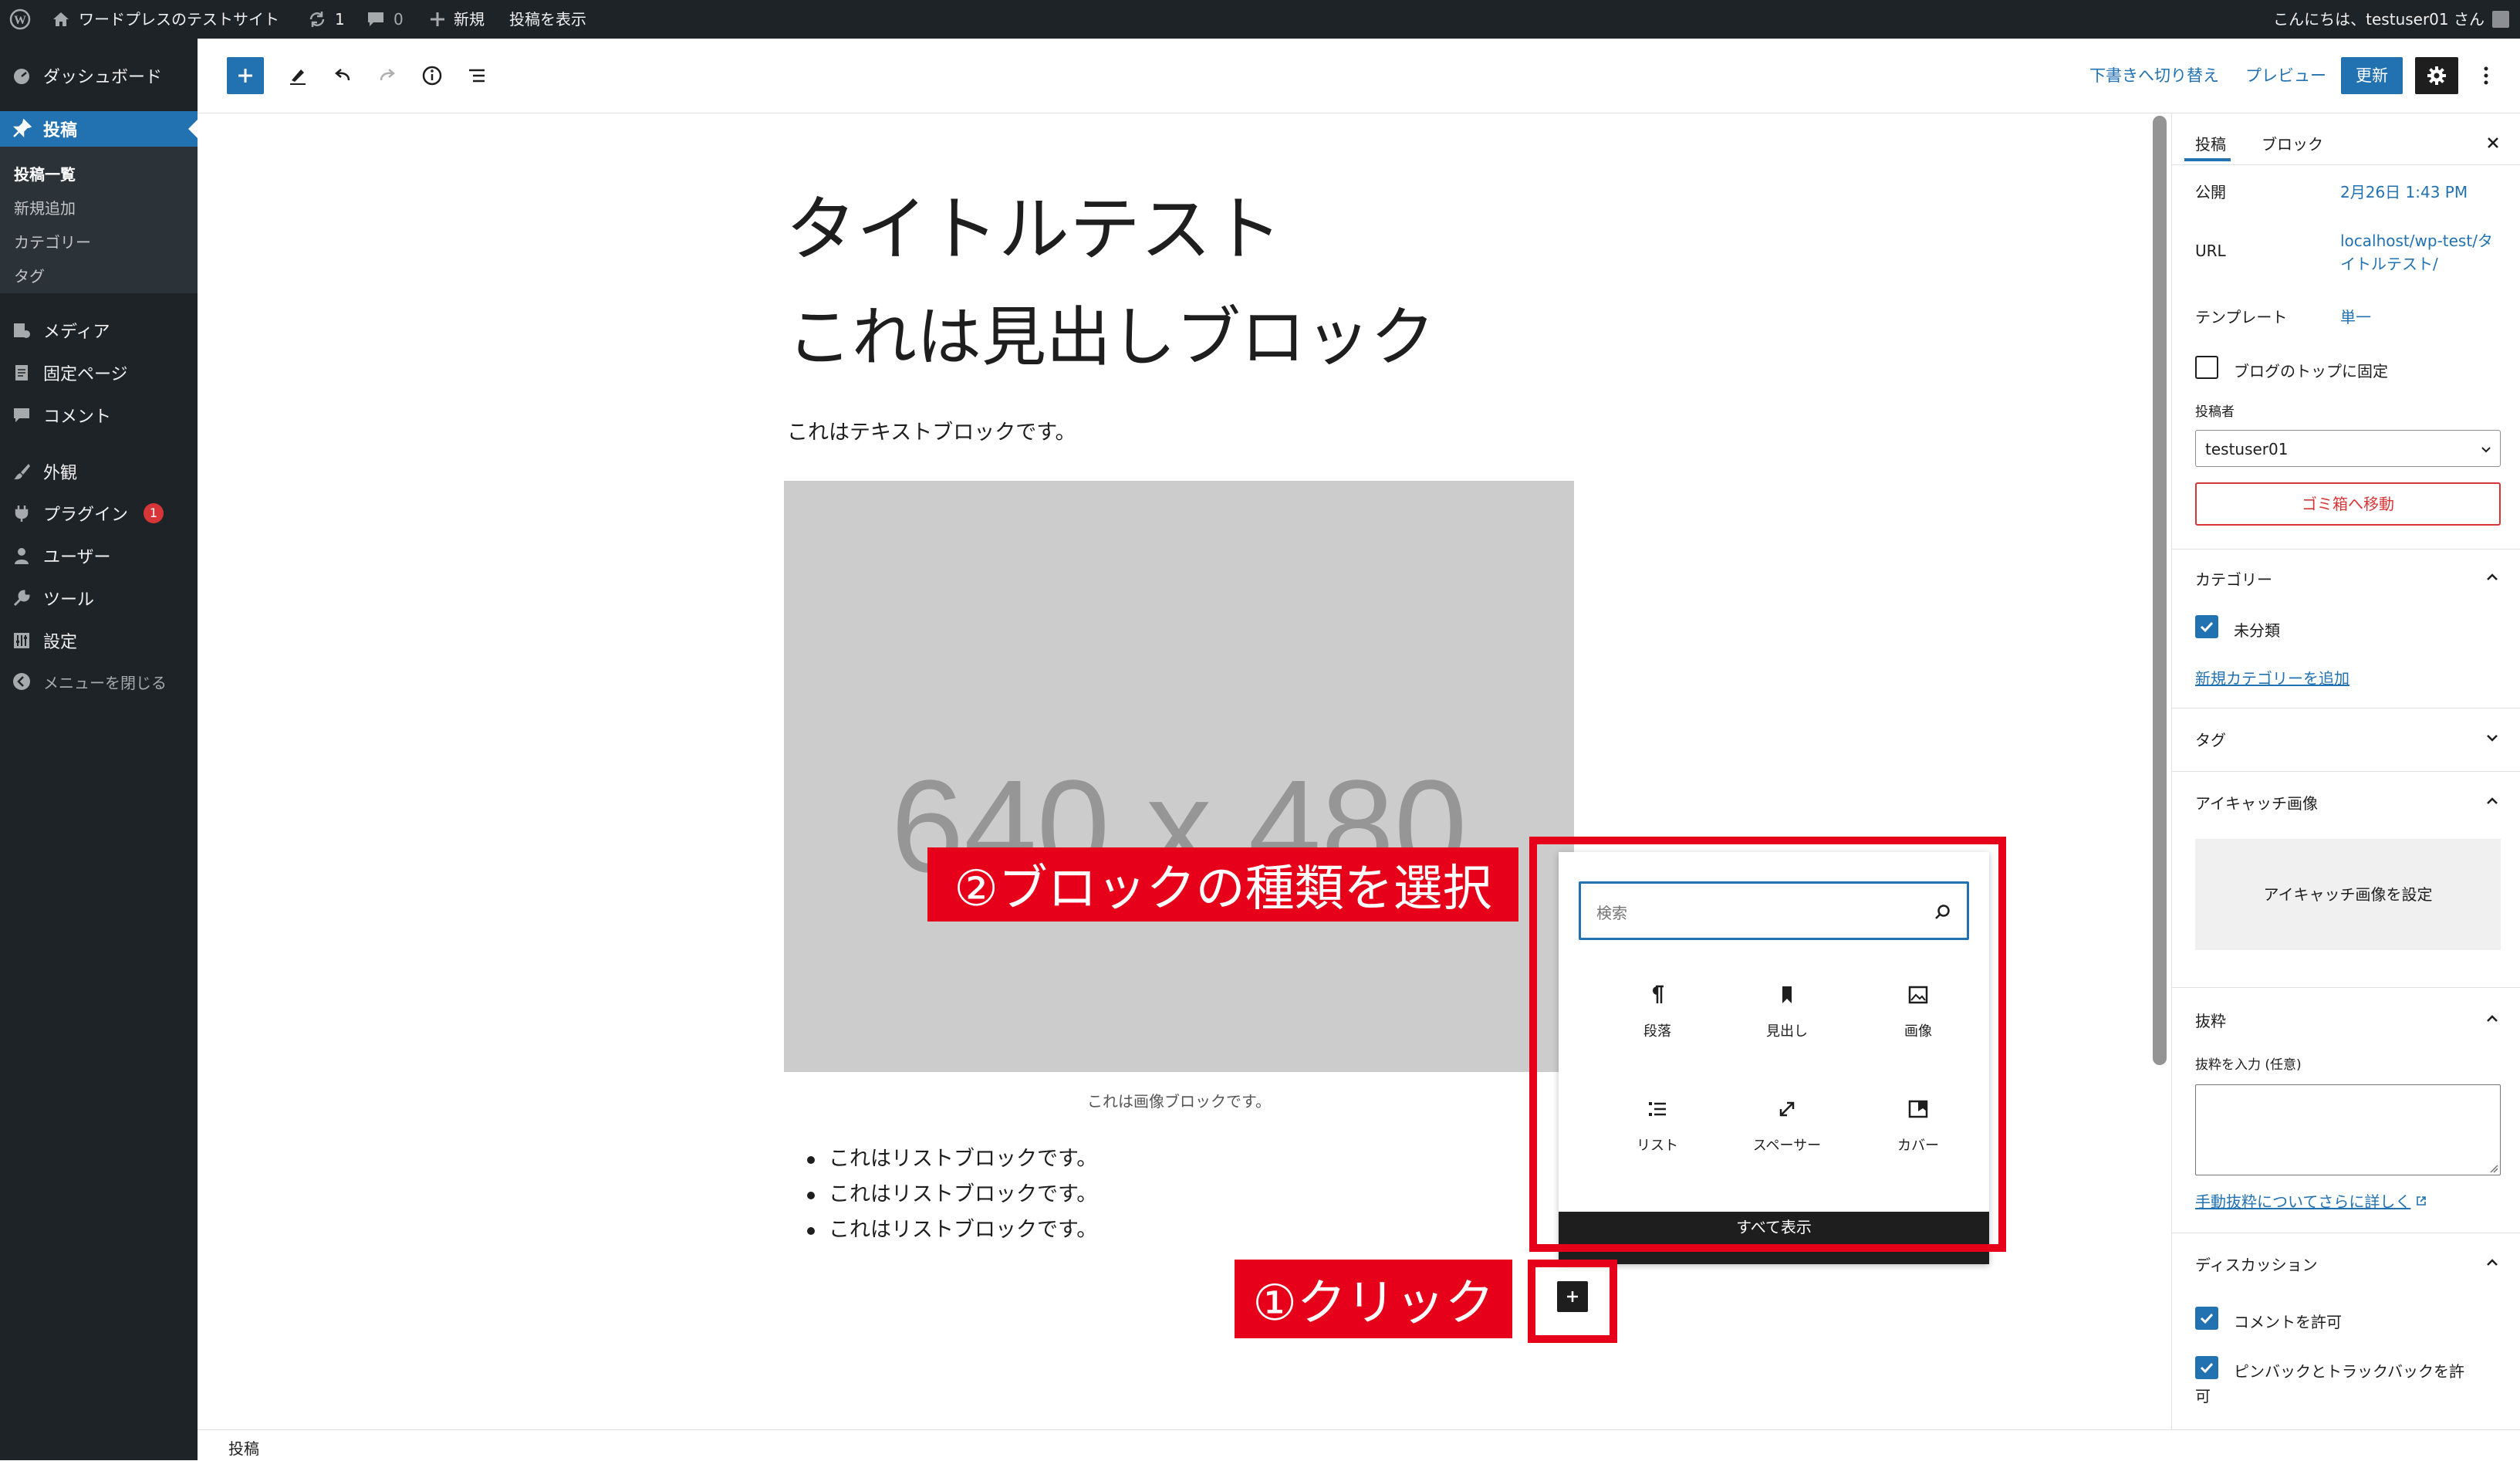  Describe the element at coordinates (21, 129) in the screenshot. I see `pin-icon` at that location.